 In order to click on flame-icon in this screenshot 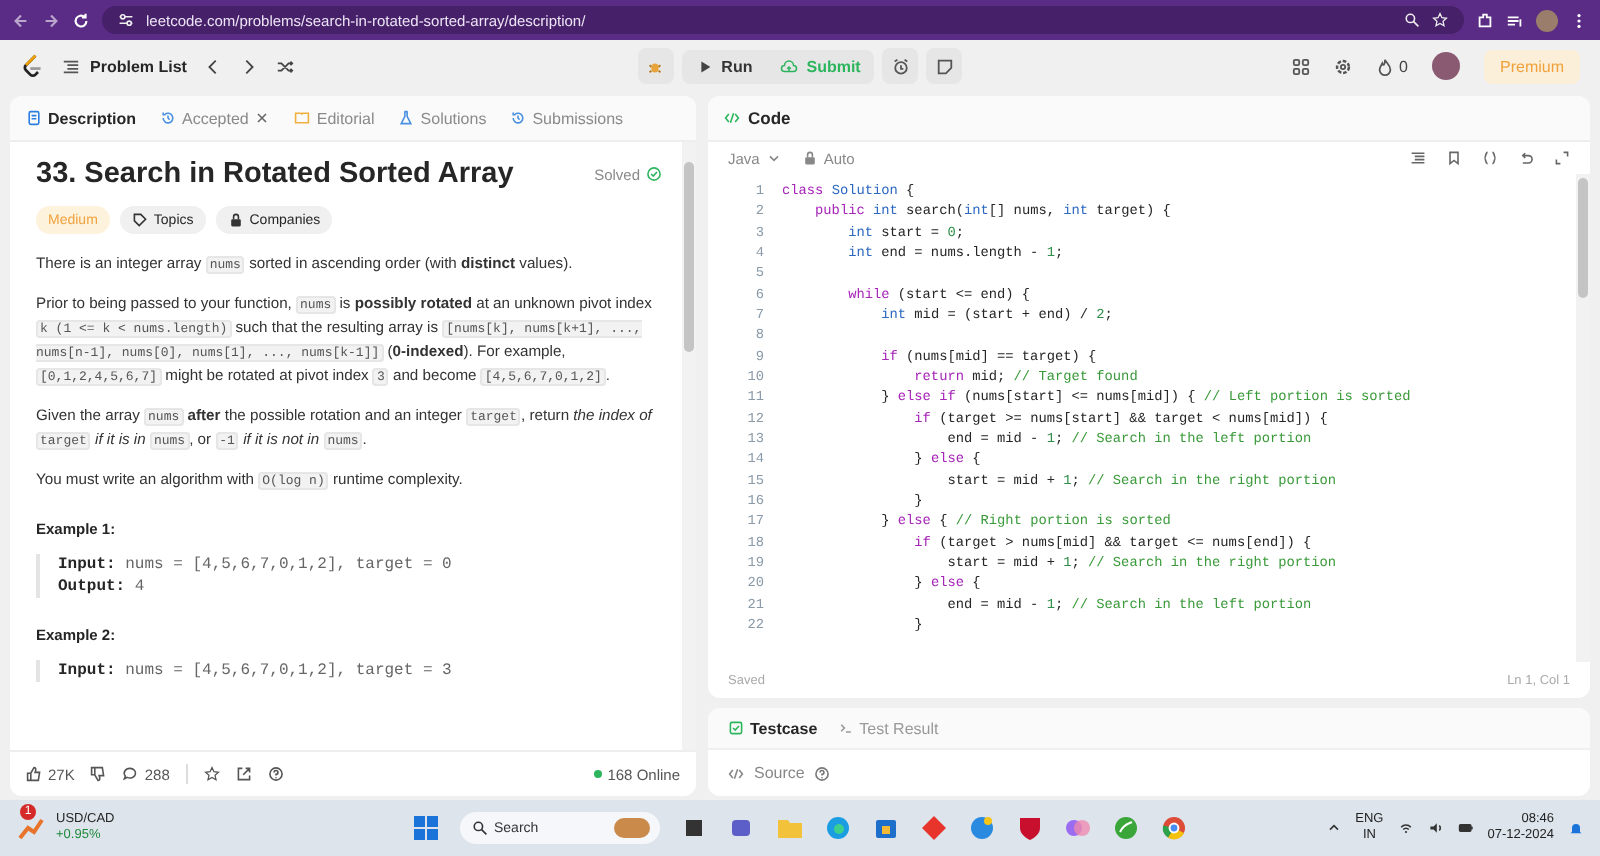, I will do `click(1384, 66)`.